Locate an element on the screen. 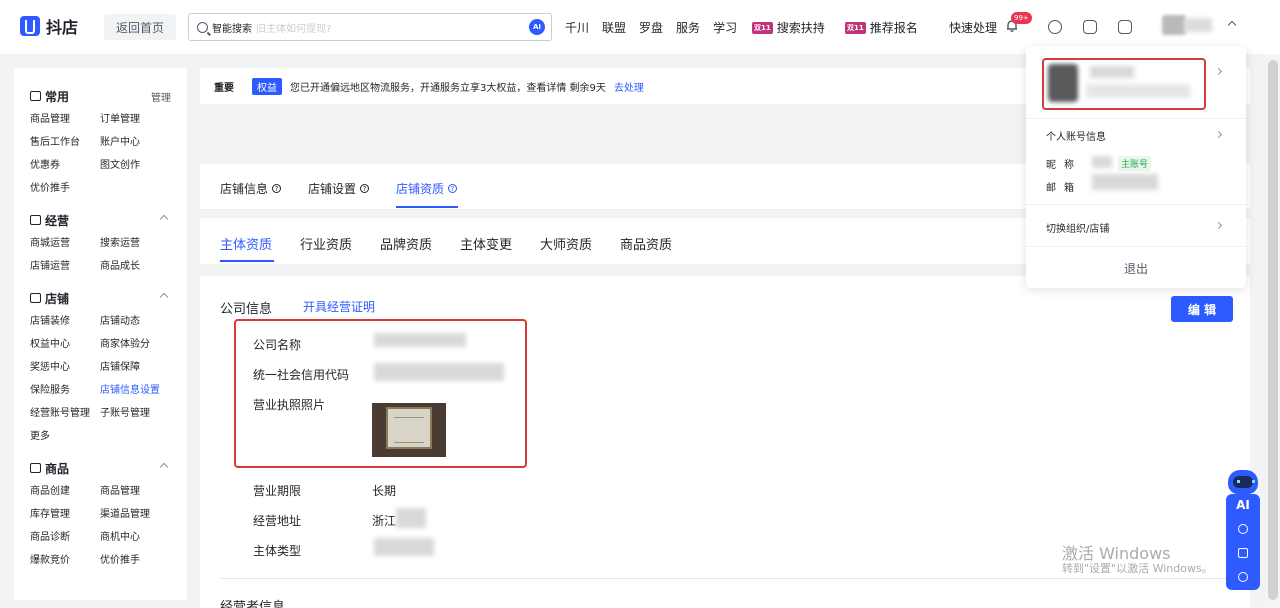 The height and width of the screenshot is (608, 1280). sidebar-item: 订单管理 is located at coordinates (140, 119).